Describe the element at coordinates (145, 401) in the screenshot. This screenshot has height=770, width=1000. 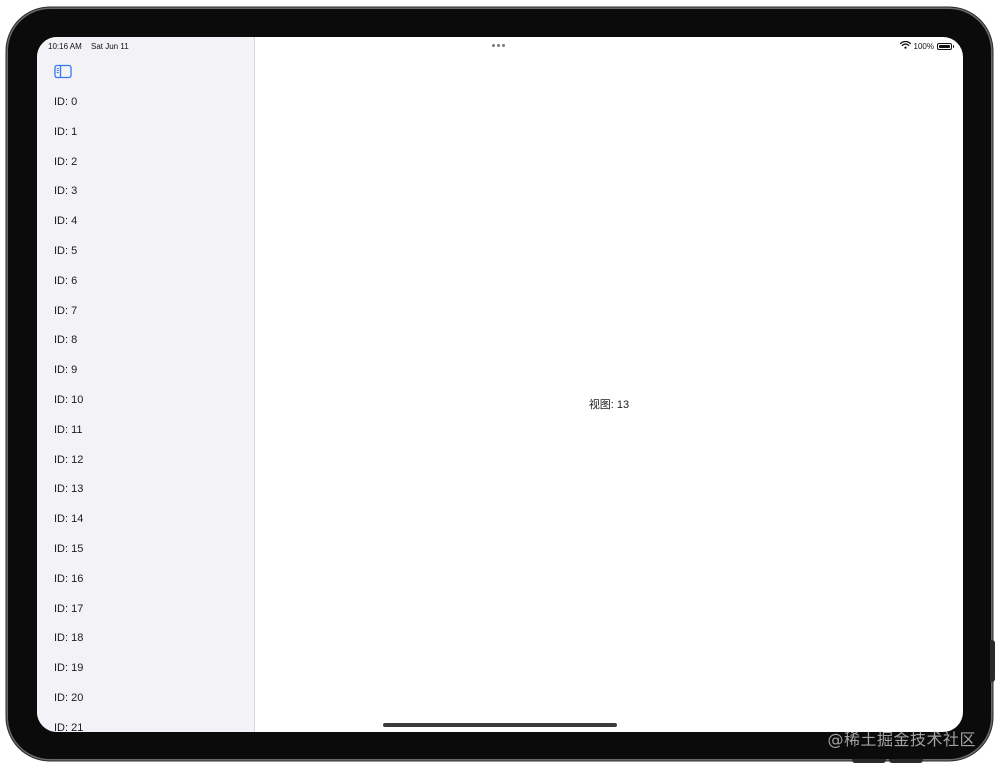
I see `sidebar-item: ID: 10` at that location.